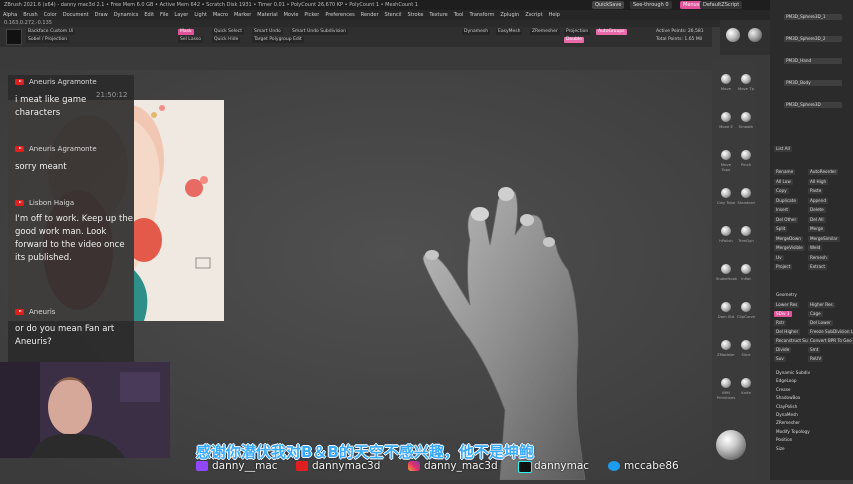 Image resolution: width=853 pixels, height=484 pixels. I want to click on subtool-action-merge: Merge, so click(817, 229).